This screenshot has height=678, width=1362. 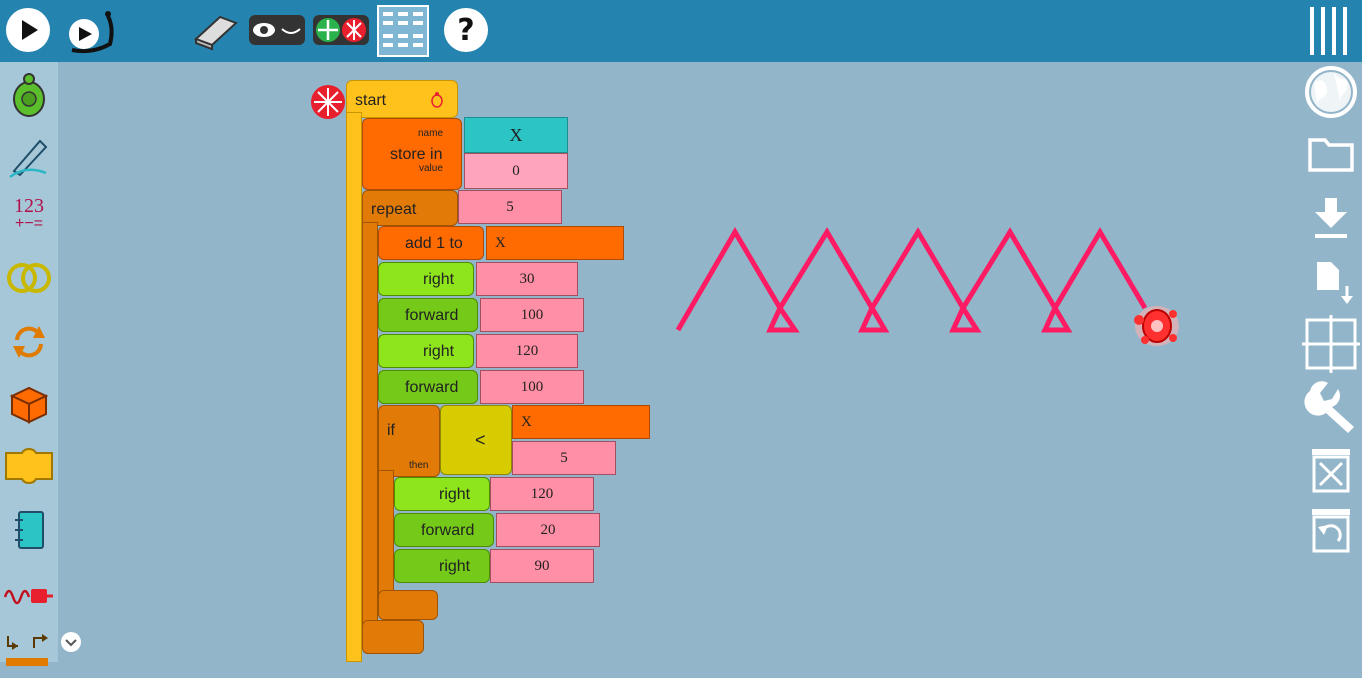 I want to click on start-block: start, so click(x=402, y=99).